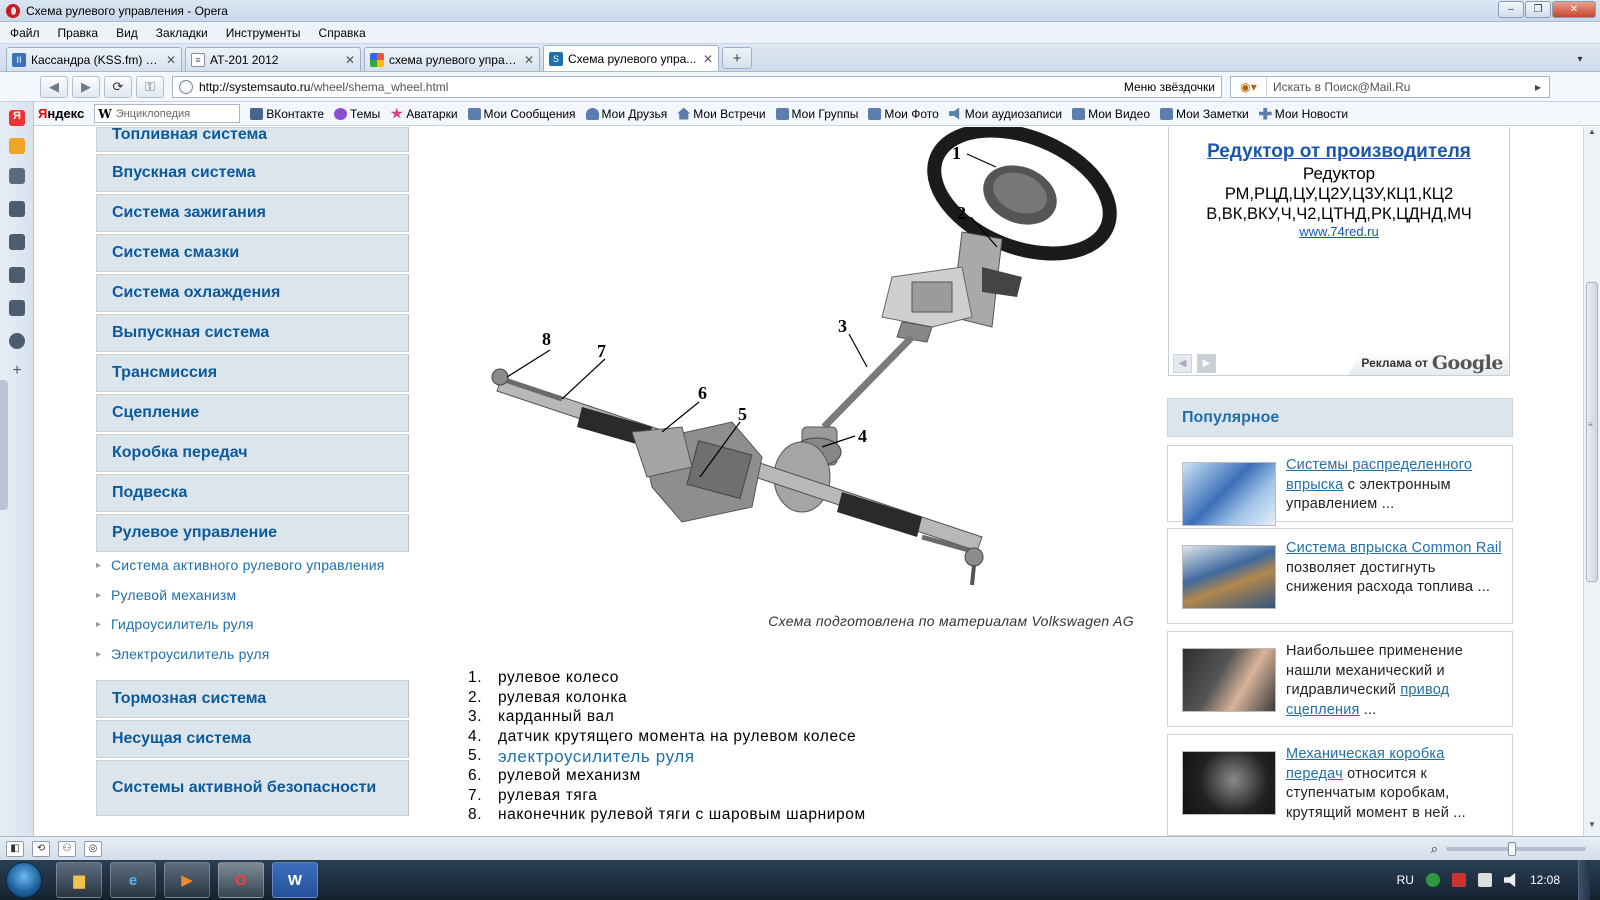 The width and height of the screenshot is (1600, 900). I want to click on injector-thumbnail, so click(1229, 494).